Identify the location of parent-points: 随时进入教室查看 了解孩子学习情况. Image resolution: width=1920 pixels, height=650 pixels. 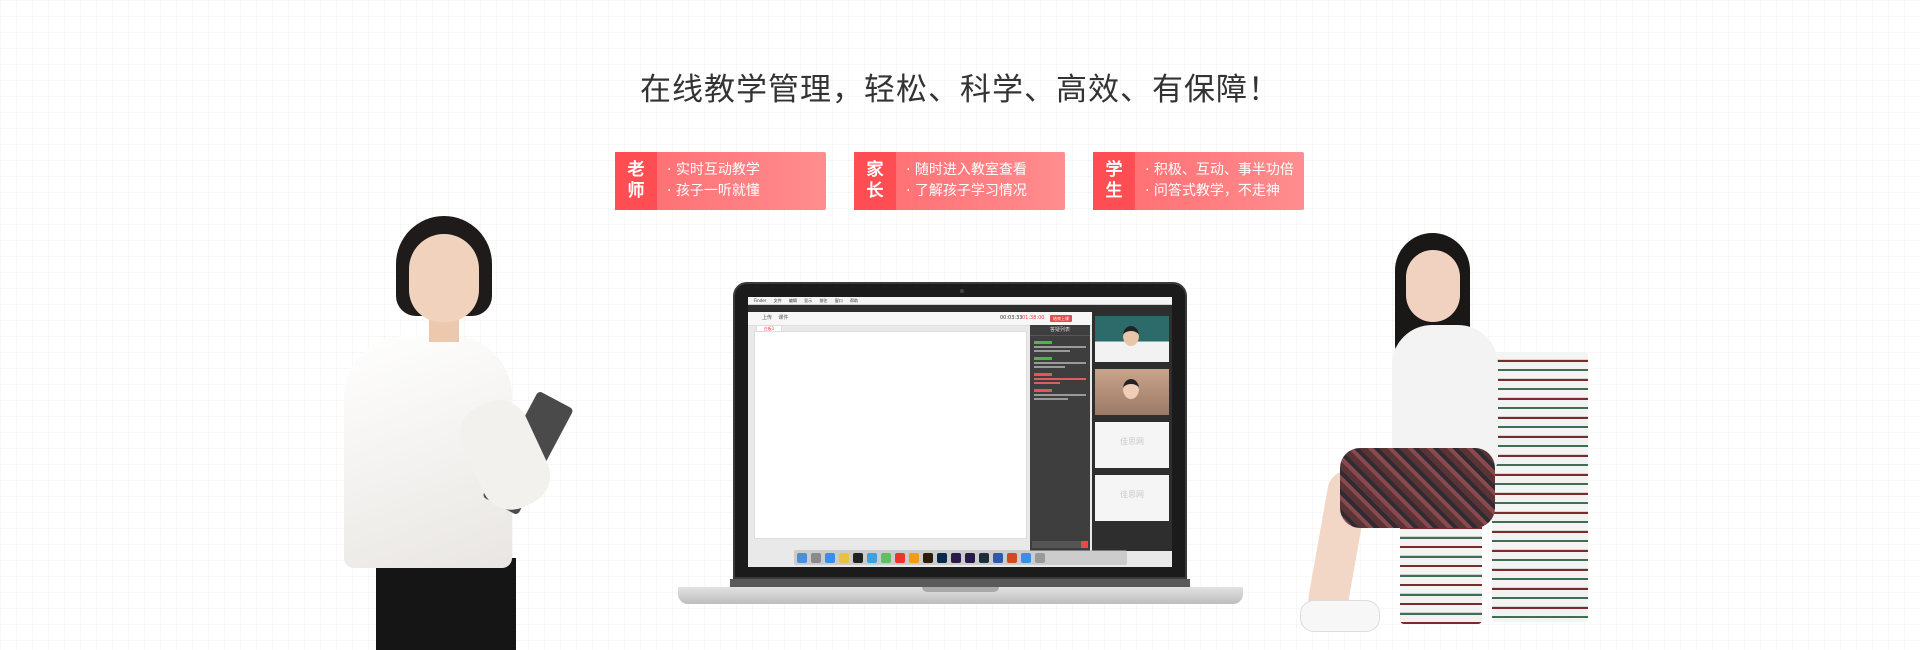
(961, 181).